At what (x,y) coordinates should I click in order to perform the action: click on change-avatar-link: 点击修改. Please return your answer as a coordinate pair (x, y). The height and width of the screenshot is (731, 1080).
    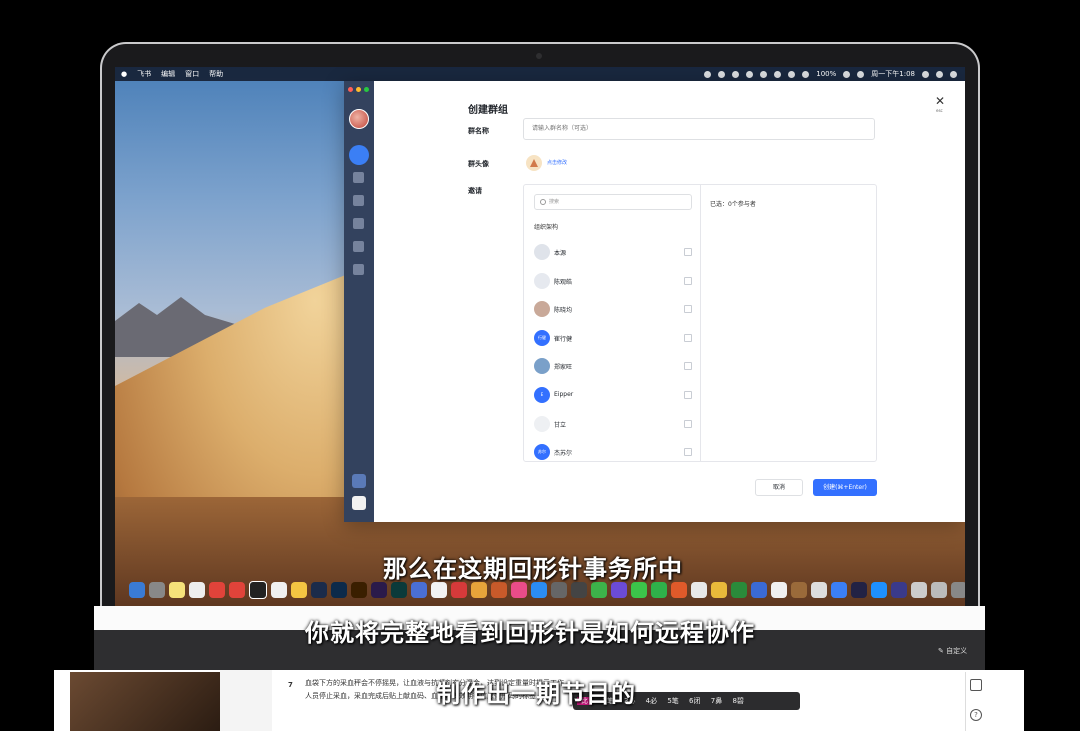
    Looking at the image, I should click on (557, 162).